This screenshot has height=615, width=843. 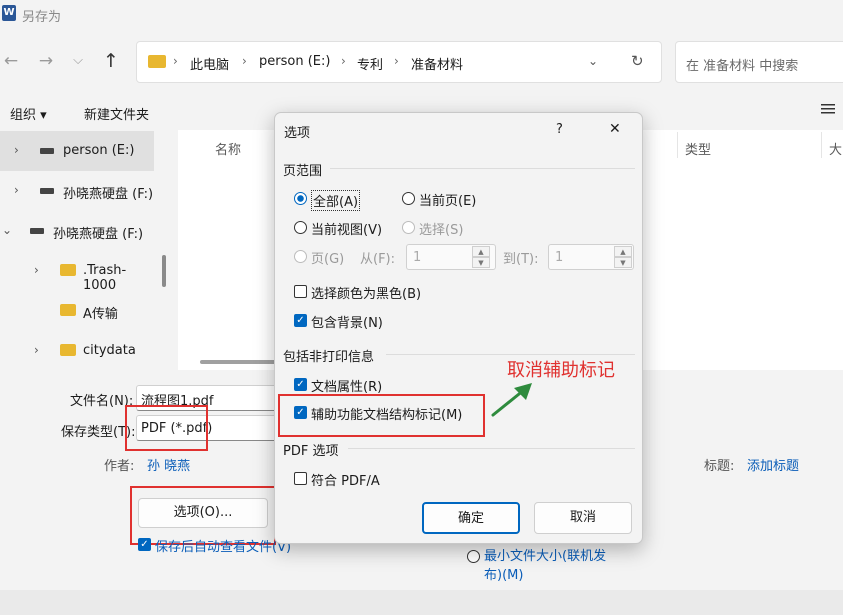 I want to click on open-after-save-label: 保存后自动查看文件(V), so click(x=223, y=545).